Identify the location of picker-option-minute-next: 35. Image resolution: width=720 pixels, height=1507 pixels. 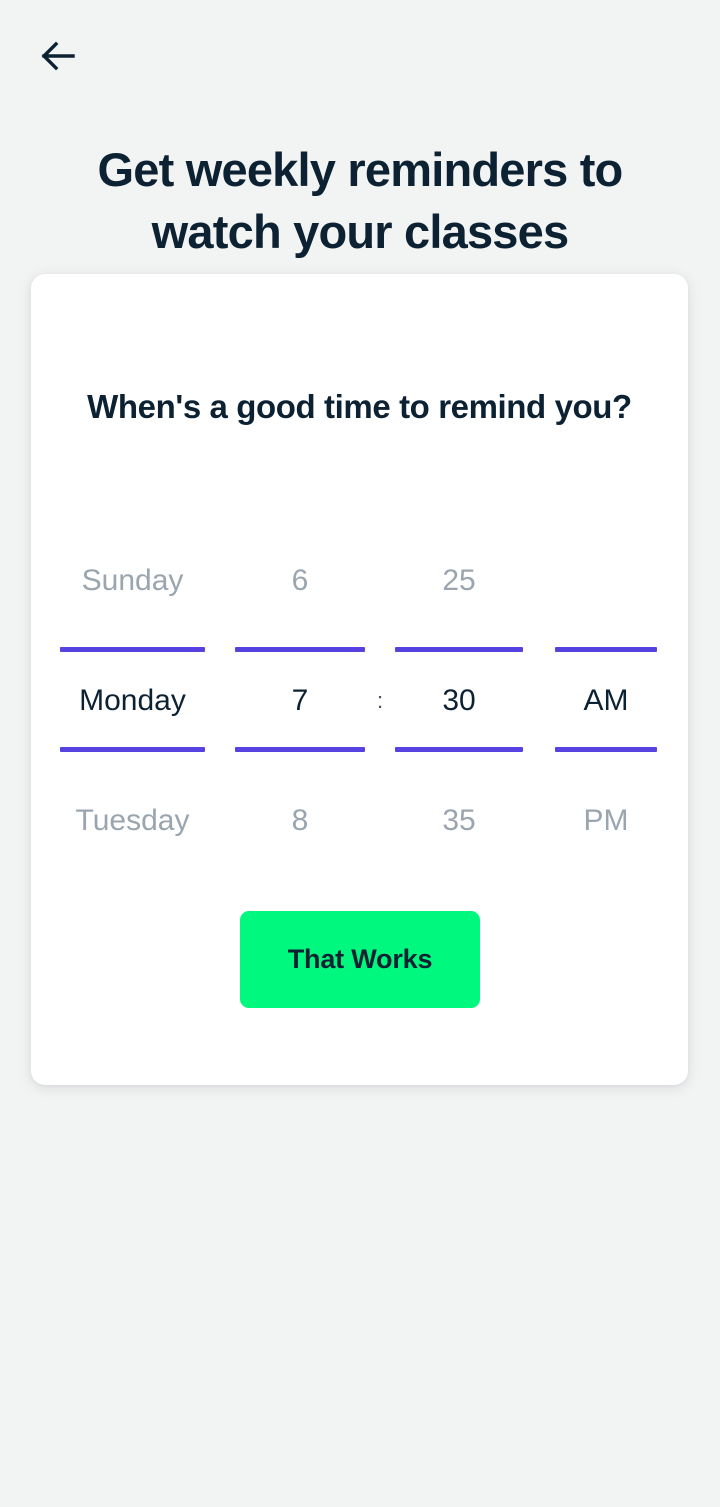
(459, 821).